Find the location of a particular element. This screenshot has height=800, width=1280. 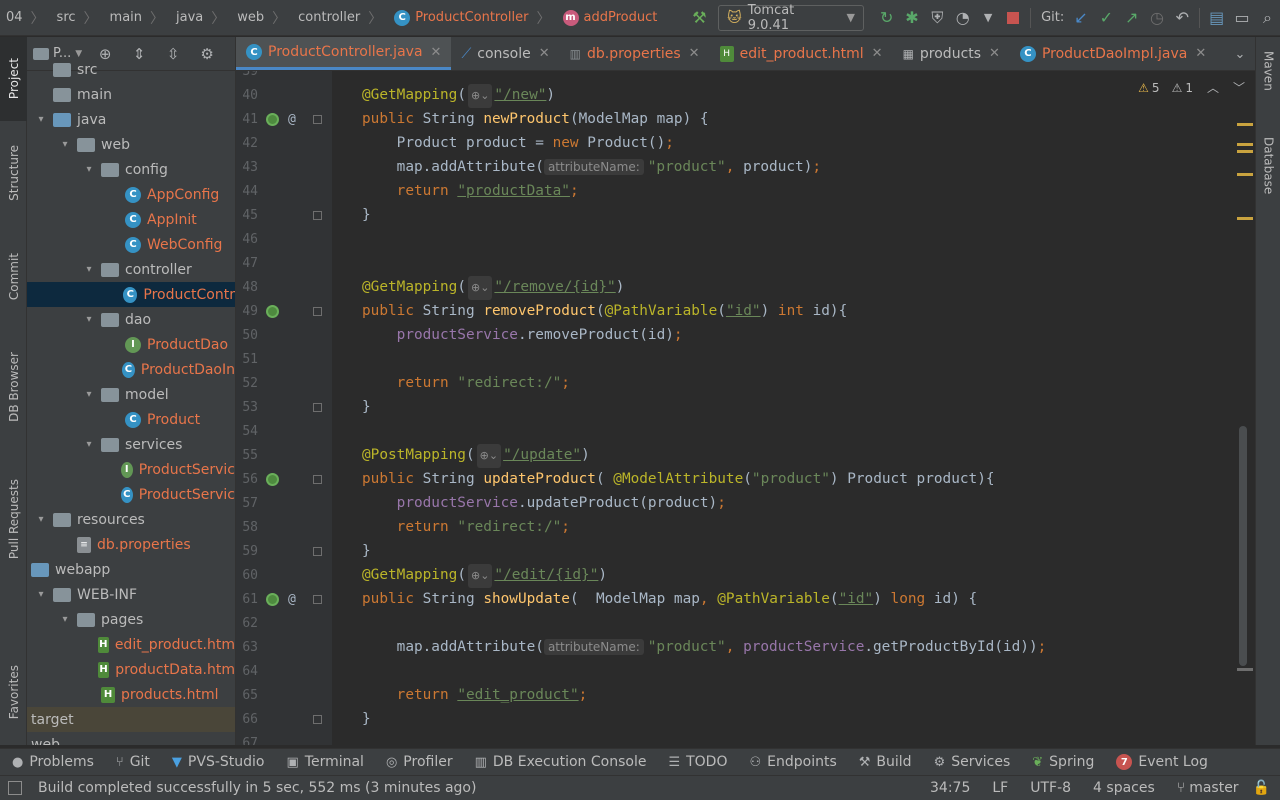

tree-node: ▾ java is located at coordinates (131, 119).